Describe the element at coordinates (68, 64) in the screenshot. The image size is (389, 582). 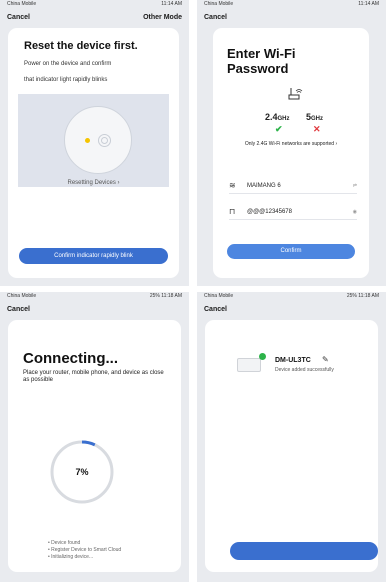
I see `instruction-line-1: Power on the device and confirm` at that location.